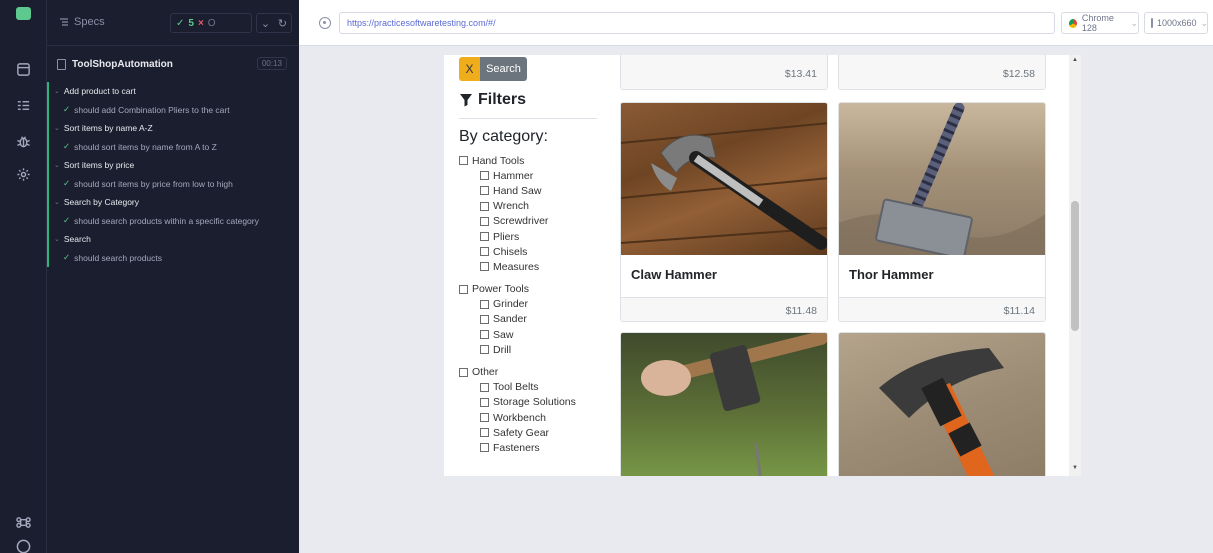  Describe the element at coordinates (498, 160) in the screenshot. I see `category-label: Hand Tools` at that location.